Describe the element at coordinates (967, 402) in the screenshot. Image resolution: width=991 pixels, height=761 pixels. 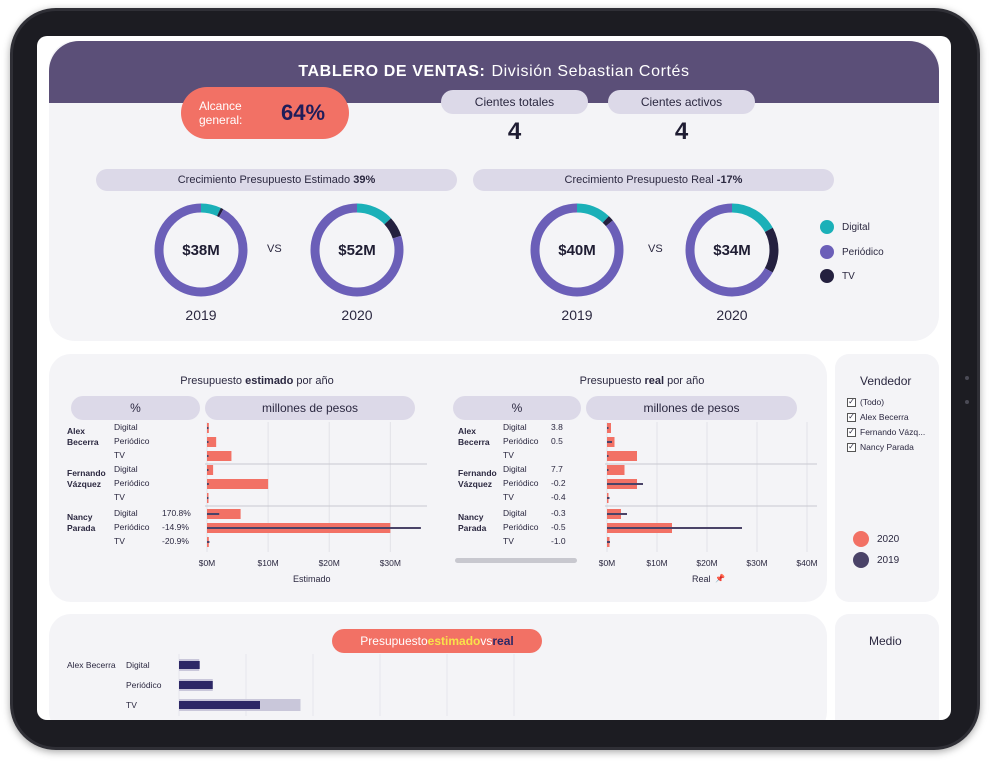
I see `sensor-dot` at that location.